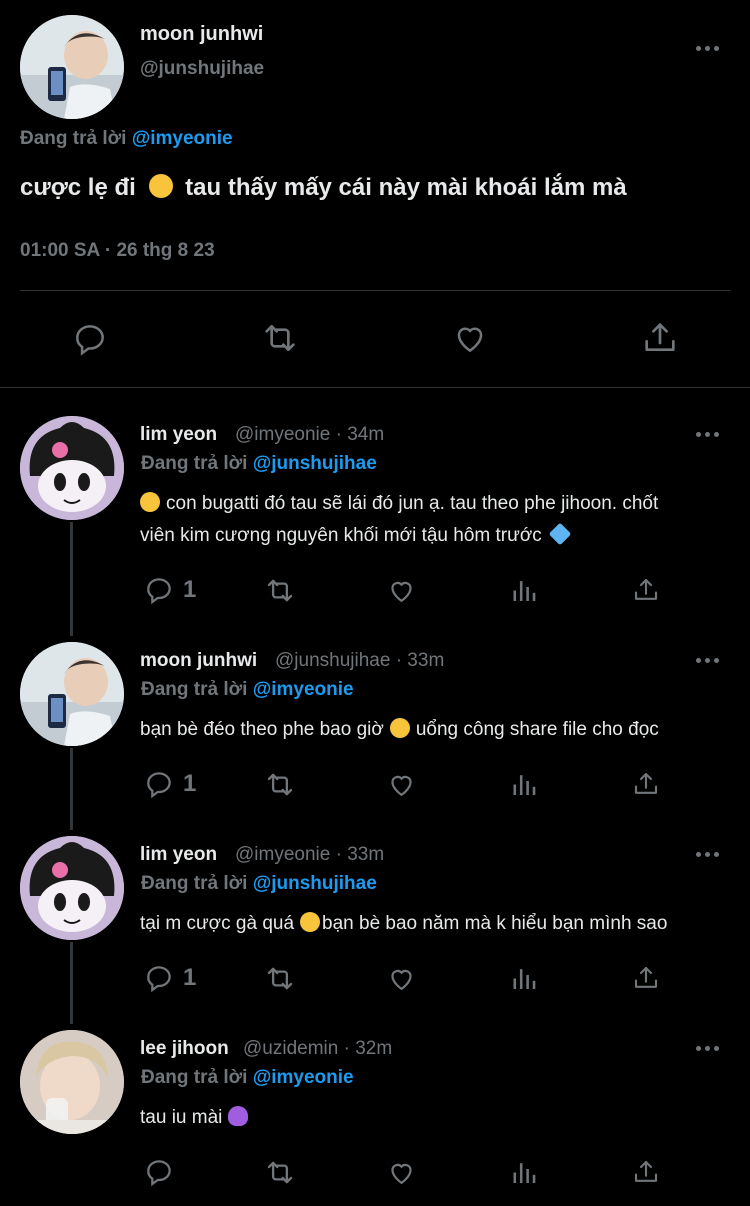  I want to click on author-handle: @junshujihae · 33m, so click(359, 661).